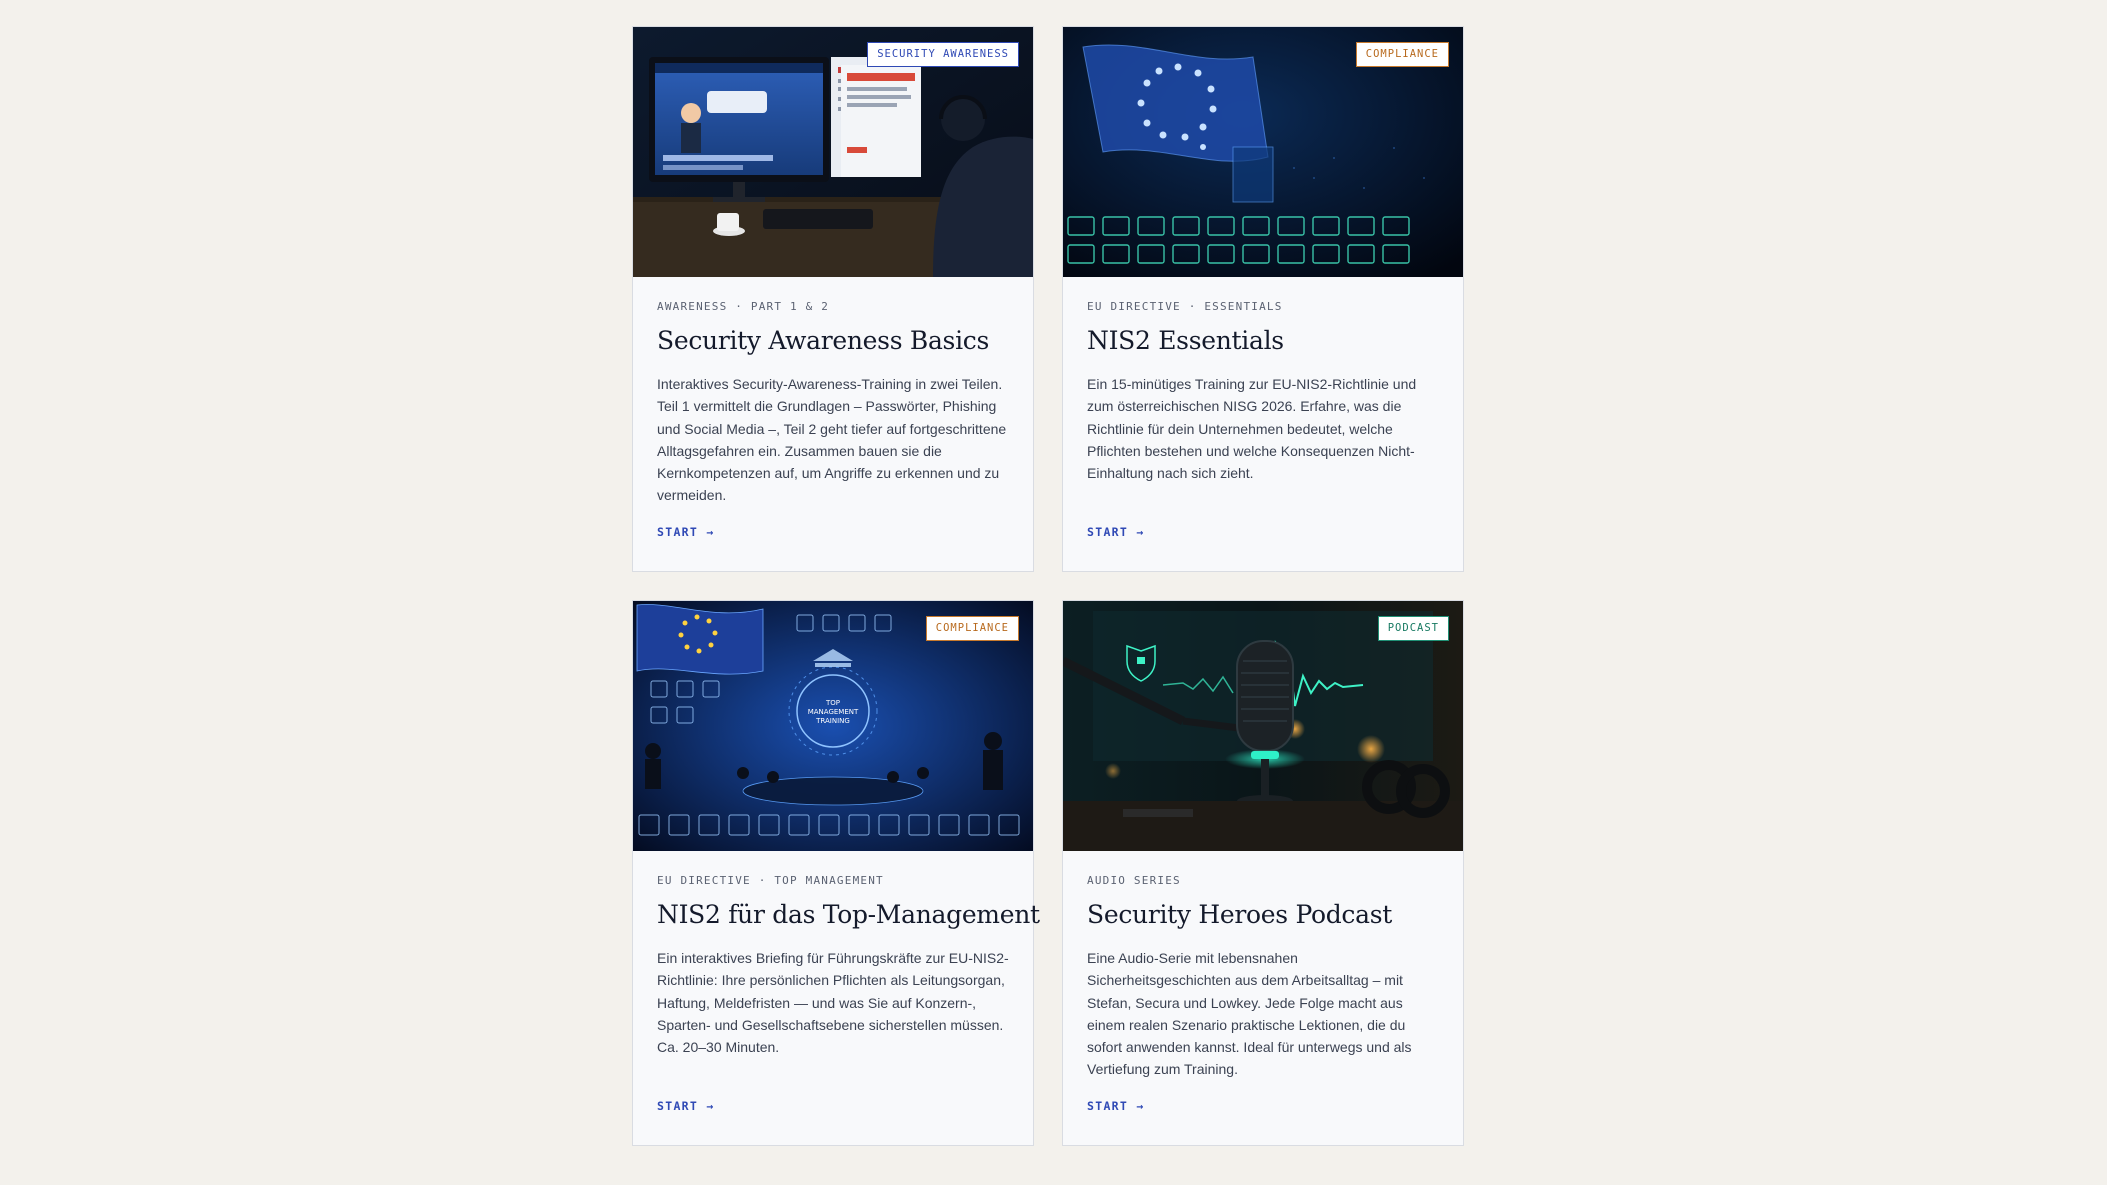  What do you see at coordinates (833, 152) in the screenshot?
I see `course-image-security-awareness: SECURITY AWARENESS` at bounding box center [833, 152].